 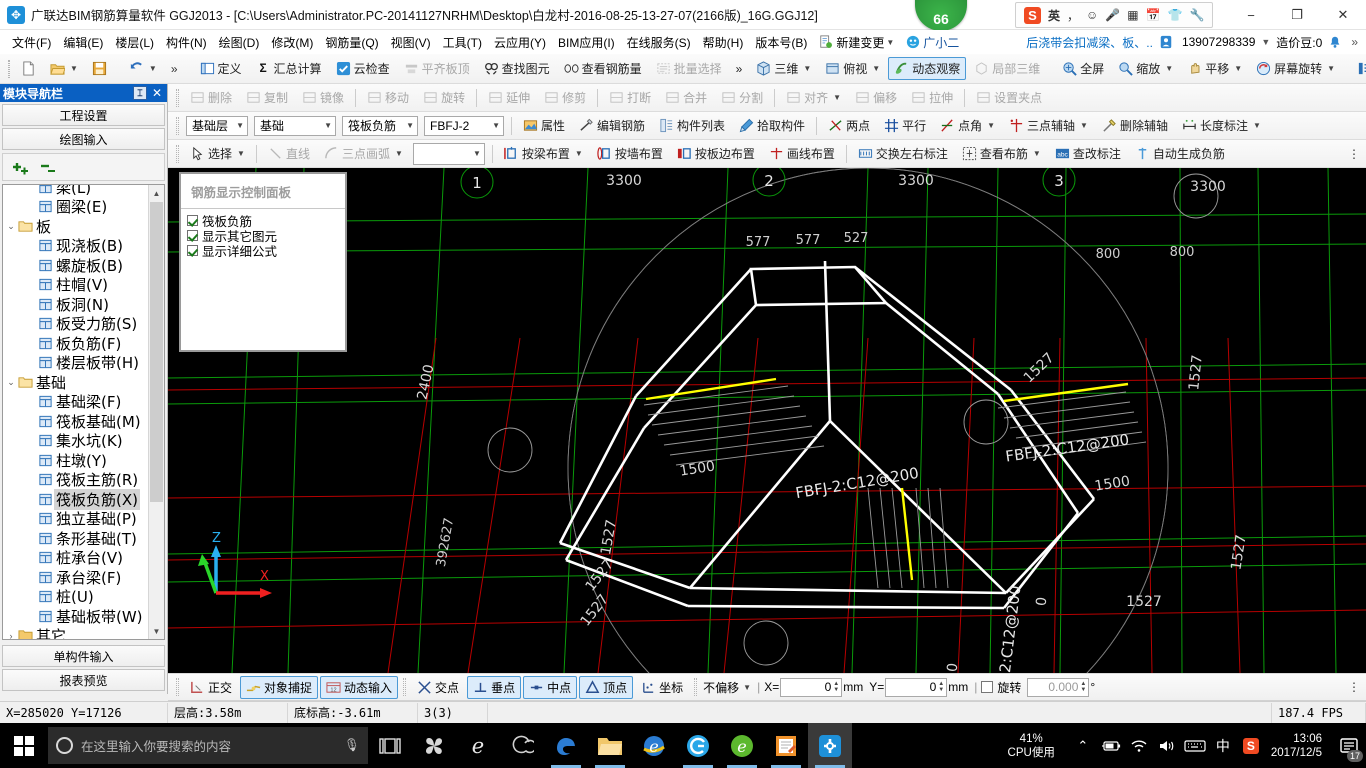 What do you see at coordinates (517, 68) in the screenshot?
I see `find-element-button: 查找图元` at bounding box center [517, 68].